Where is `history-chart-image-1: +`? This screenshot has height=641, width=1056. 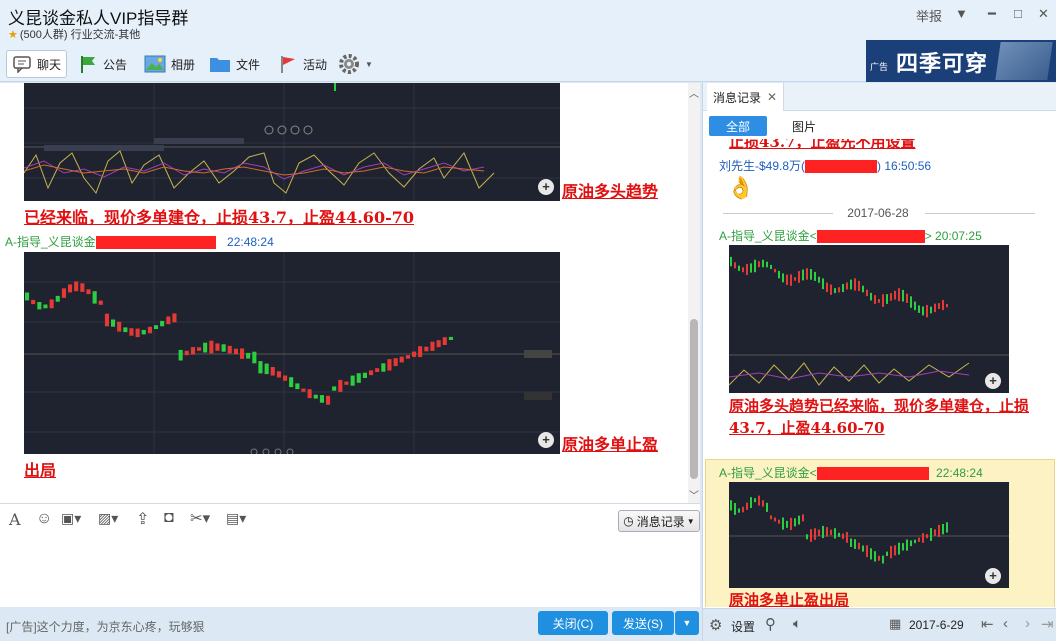 history-chart-image-1: + is located at coordinates (869, 319).